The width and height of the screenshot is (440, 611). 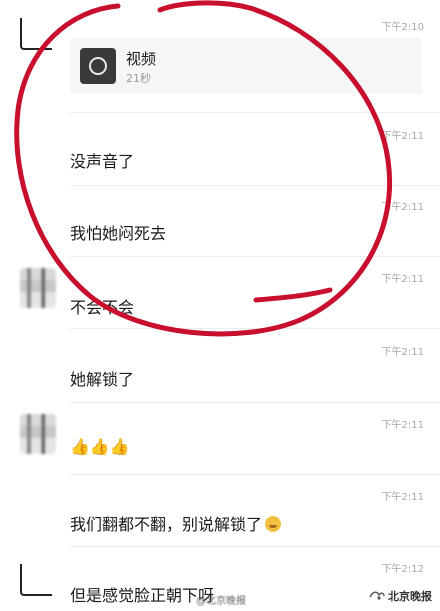 What do you see at coordinates (377, 595) in the screenshot?
I see `newspaper-logo-icon` at bounding box center [377, 595].